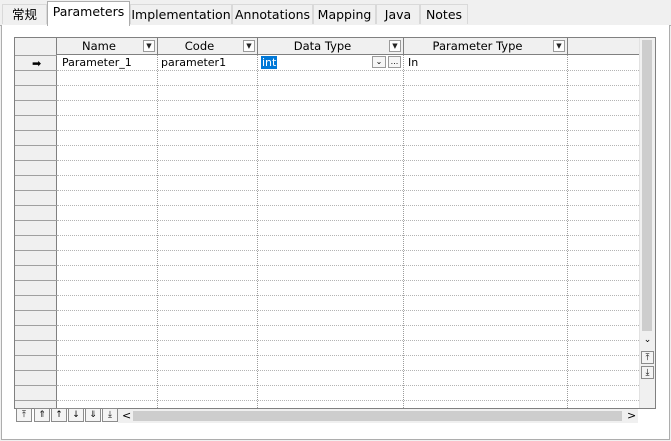 The height and width of the screenshot is (441, 671). Describe the element at coordinates (36, 223) in the screenshot. I see `row-header-column: ➡` at that location.